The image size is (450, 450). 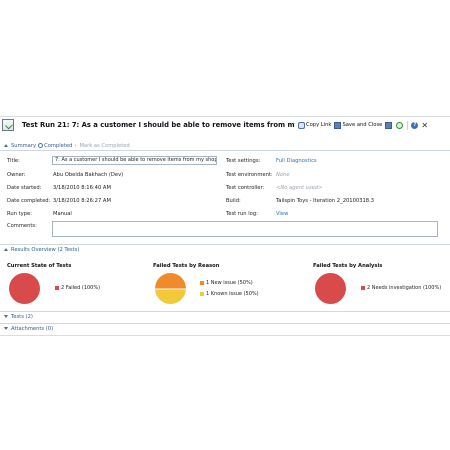 I want to click on toolbar-divider, so click(x=408, y=125).